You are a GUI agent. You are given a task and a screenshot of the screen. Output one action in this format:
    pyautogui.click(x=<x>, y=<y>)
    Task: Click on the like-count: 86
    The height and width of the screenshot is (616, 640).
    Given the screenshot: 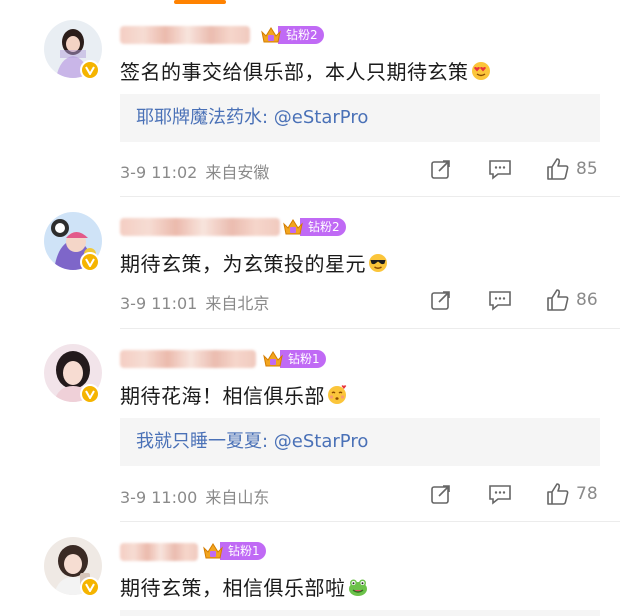 What is the action you would take?
    pyautogui.click(x=587, y=300)
    